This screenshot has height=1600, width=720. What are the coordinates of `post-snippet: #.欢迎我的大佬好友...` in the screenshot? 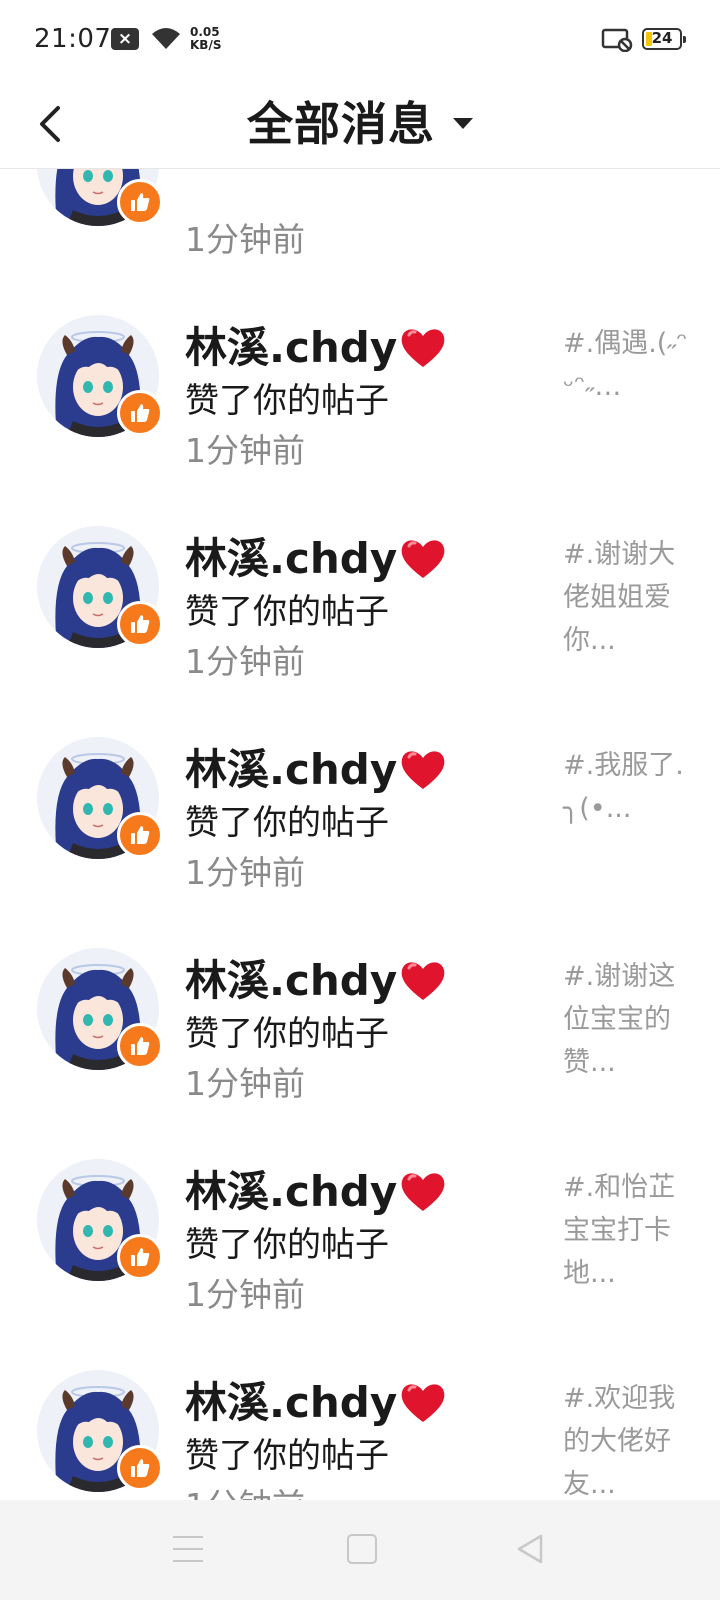 It's located at (628, 1438).